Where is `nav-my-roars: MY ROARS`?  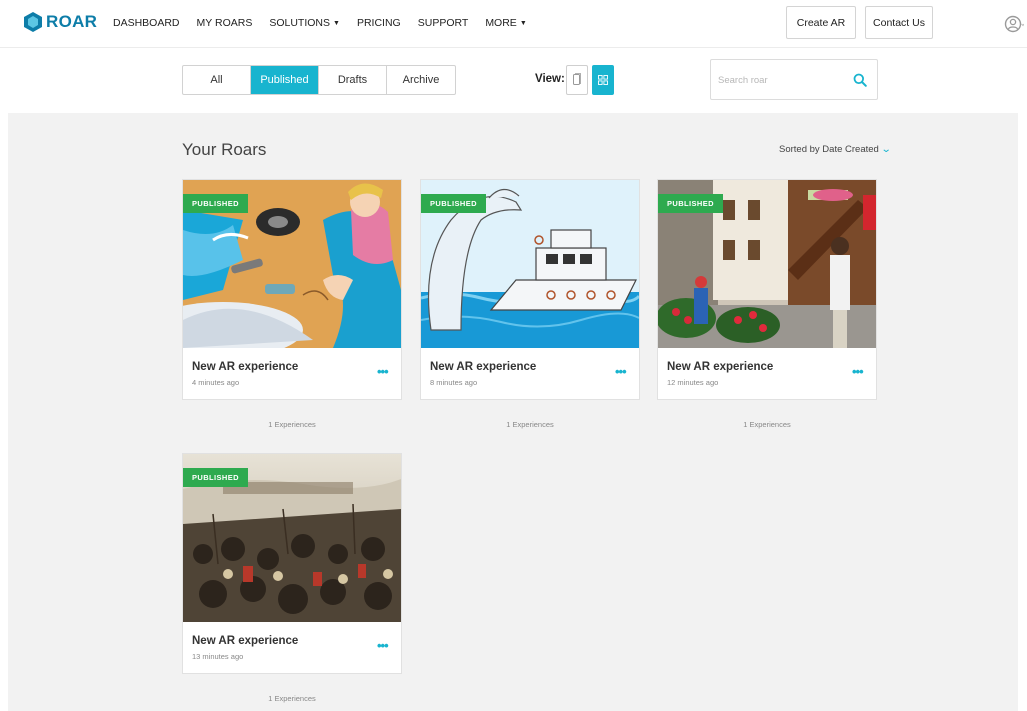
nav-my-roars: MY ROARS is located at coordinates (225, 23).